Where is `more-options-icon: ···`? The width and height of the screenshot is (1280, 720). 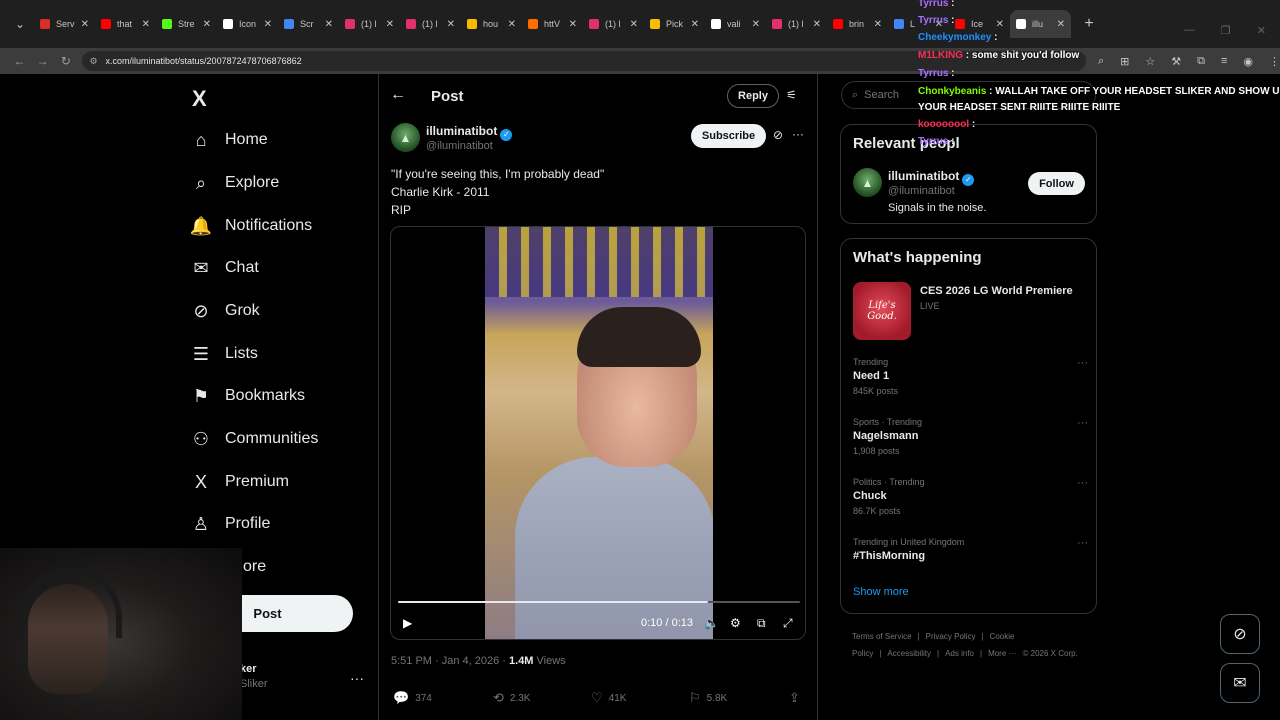
more-options-icon: ··· is located at coordinates (798, 134).